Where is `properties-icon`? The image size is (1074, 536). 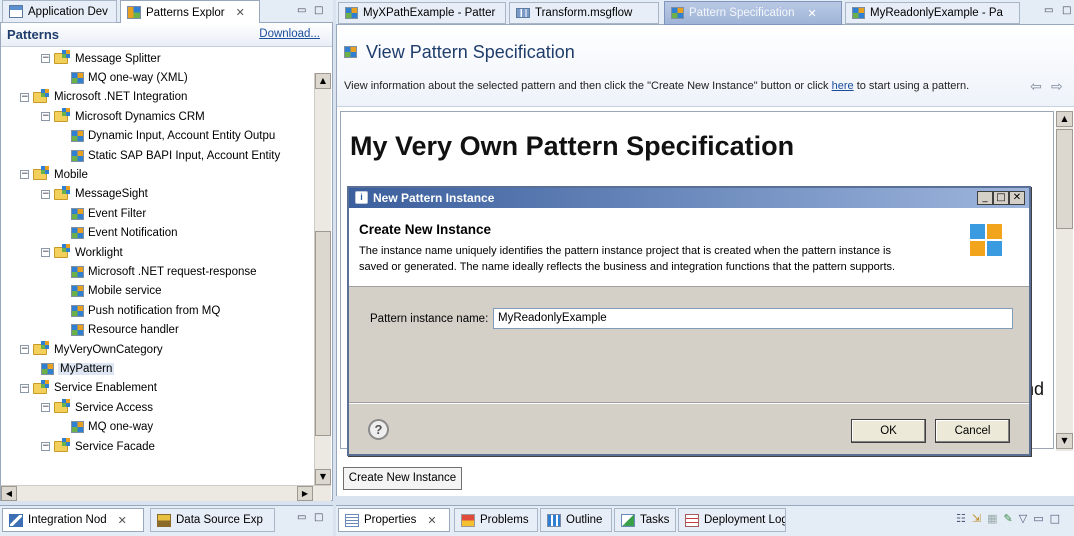
properties-icon is located at coordinates (352, 520).